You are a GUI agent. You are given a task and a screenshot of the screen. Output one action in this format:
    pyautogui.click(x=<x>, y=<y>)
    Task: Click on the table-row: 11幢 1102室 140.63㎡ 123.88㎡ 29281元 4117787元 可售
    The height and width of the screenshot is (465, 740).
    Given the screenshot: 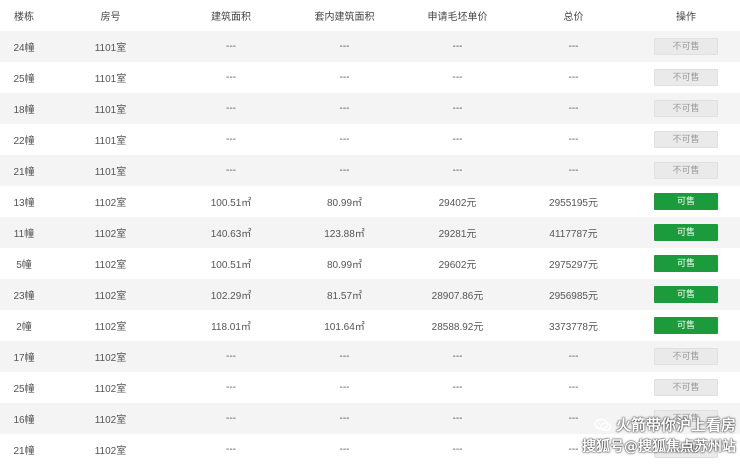 What is the action you would take?
    pyautogui.click(x=370, y=232)
    